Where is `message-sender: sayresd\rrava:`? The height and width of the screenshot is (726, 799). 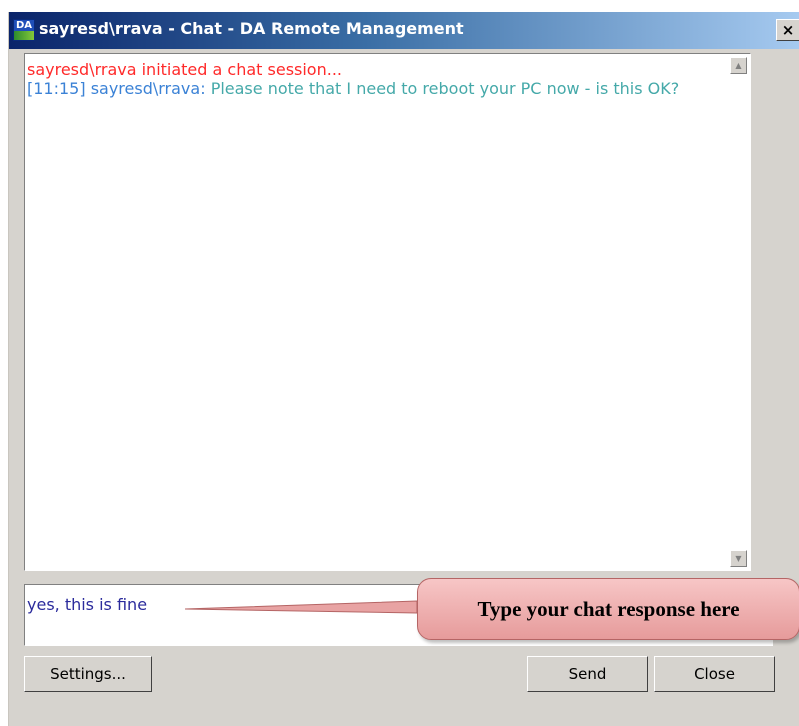 message-sender: sayresd\rrava: is located at coordinates (148, 88).